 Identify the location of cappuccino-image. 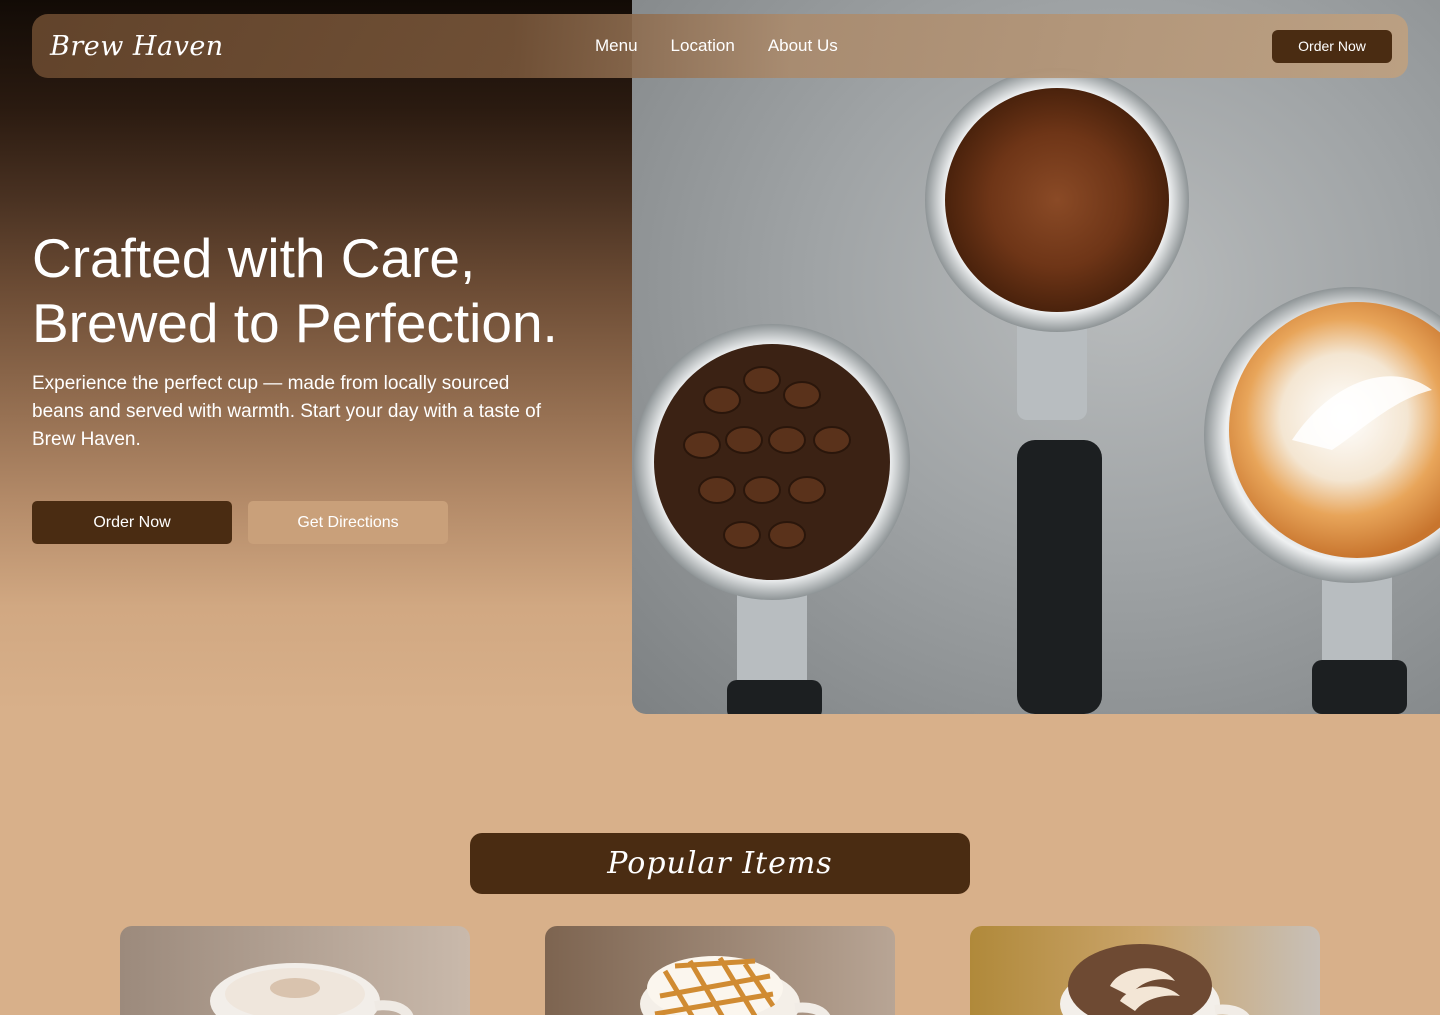
(295, 970).